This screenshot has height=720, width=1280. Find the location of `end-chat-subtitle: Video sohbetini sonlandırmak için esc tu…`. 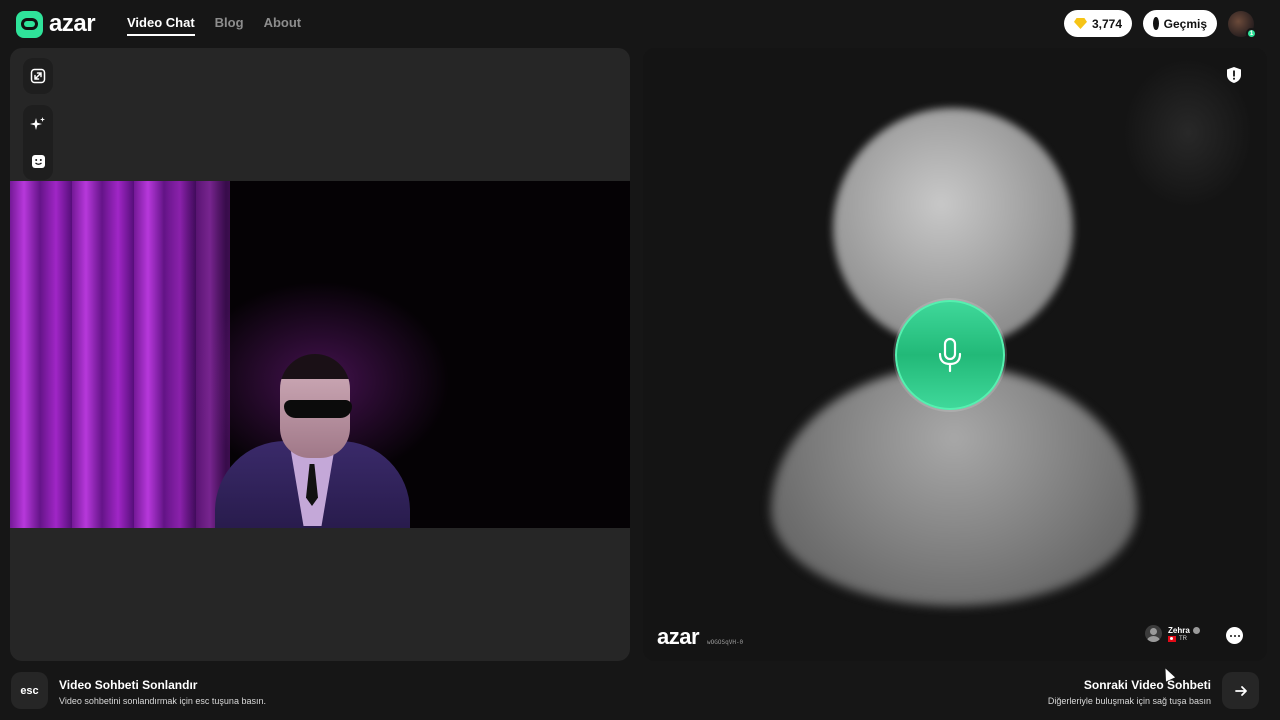

end-chat-subtitle: Video sohbetini sonlandırmak için esc tu… is located at coordinates (162, 701).